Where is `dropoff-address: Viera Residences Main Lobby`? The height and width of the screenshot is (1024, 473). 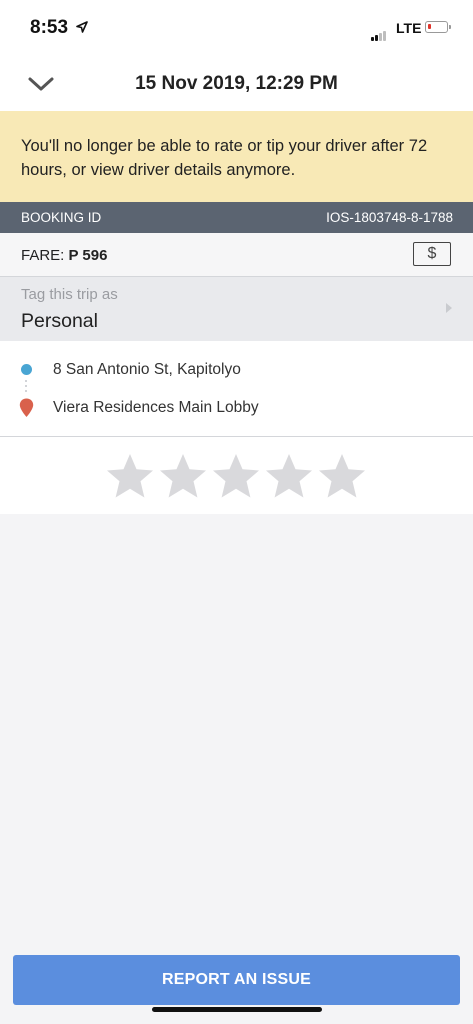 dropoff-address: Viera Residences Main Lobby is located at coordinates (156, 407).